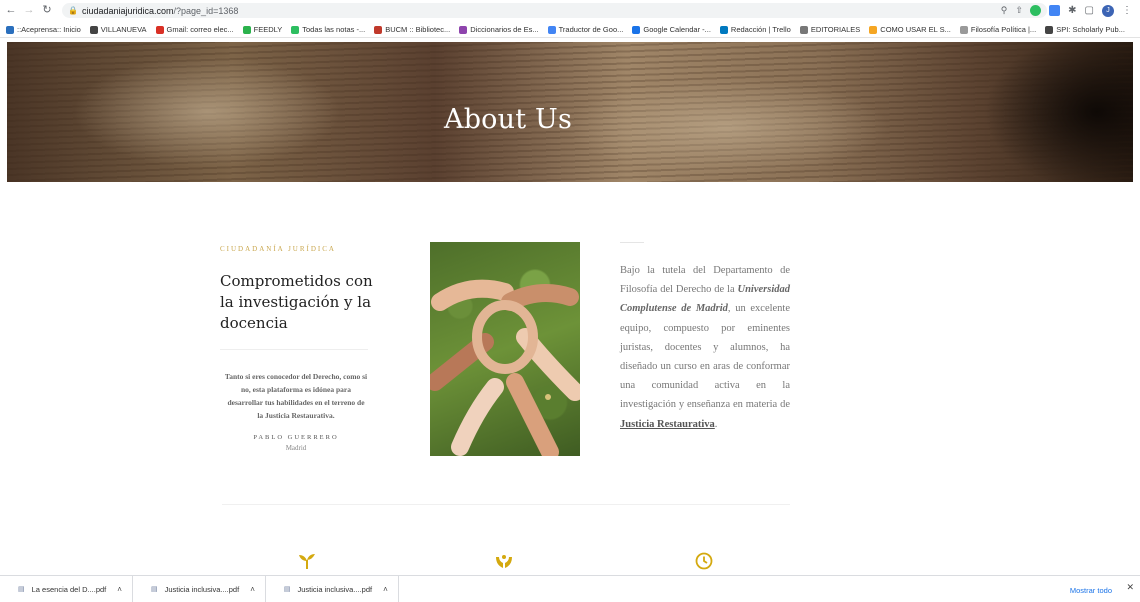  I want to click on bookmark-item: VILLANUEVA, so click(118, 29).